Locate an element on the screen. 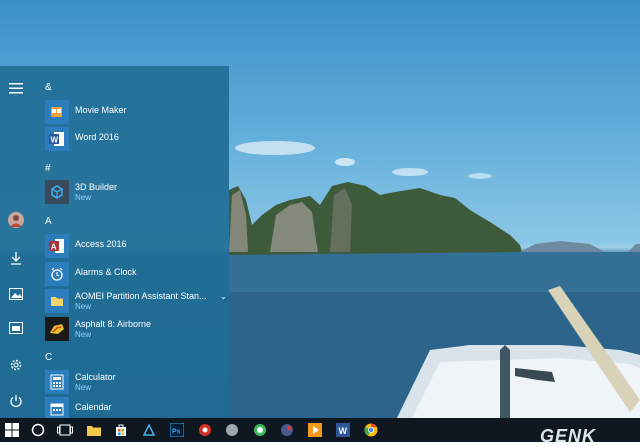  media-player-icon is located at coordinates (315, 430).